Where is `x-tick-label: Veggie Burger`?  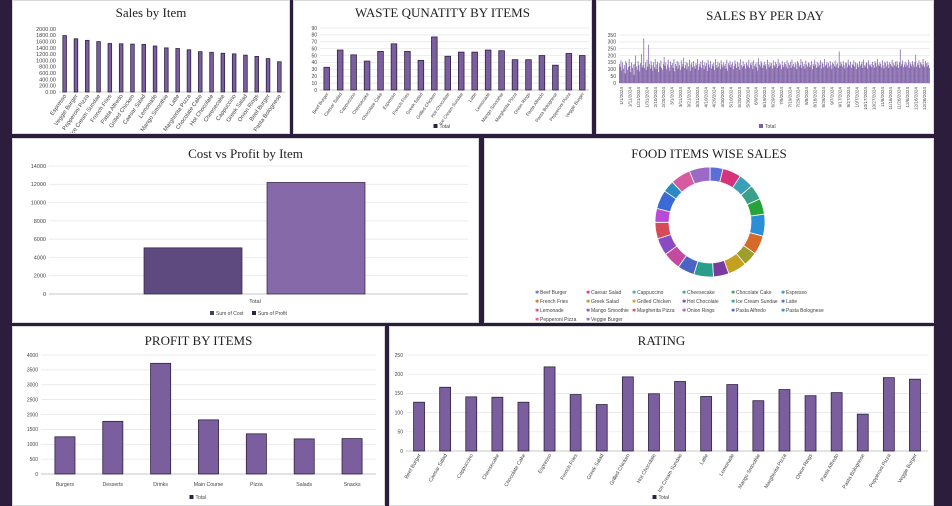 x-tick-label: Veggie Burger is located at coordinates (908, 469).